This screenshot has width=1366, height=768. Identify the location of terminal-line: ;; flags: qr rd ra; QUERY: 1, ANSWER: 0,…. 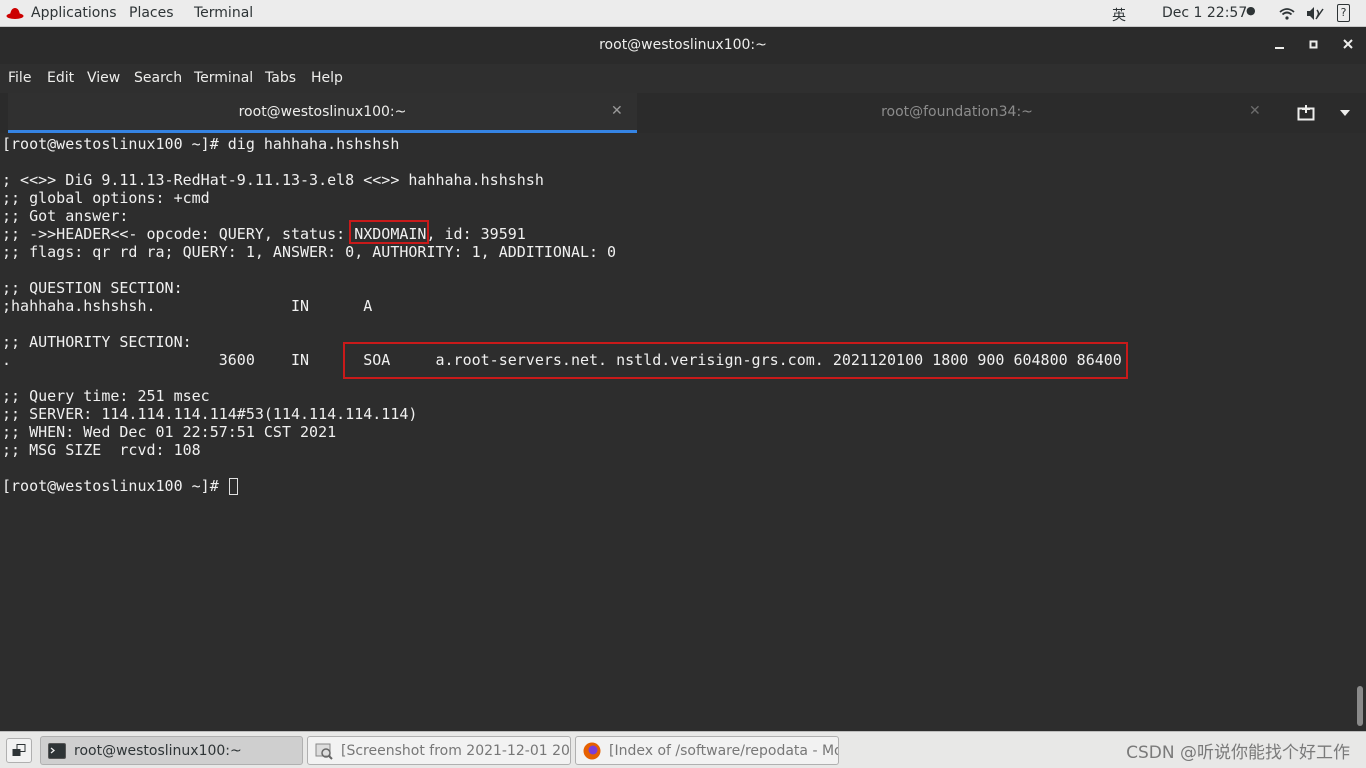
(309, 252).